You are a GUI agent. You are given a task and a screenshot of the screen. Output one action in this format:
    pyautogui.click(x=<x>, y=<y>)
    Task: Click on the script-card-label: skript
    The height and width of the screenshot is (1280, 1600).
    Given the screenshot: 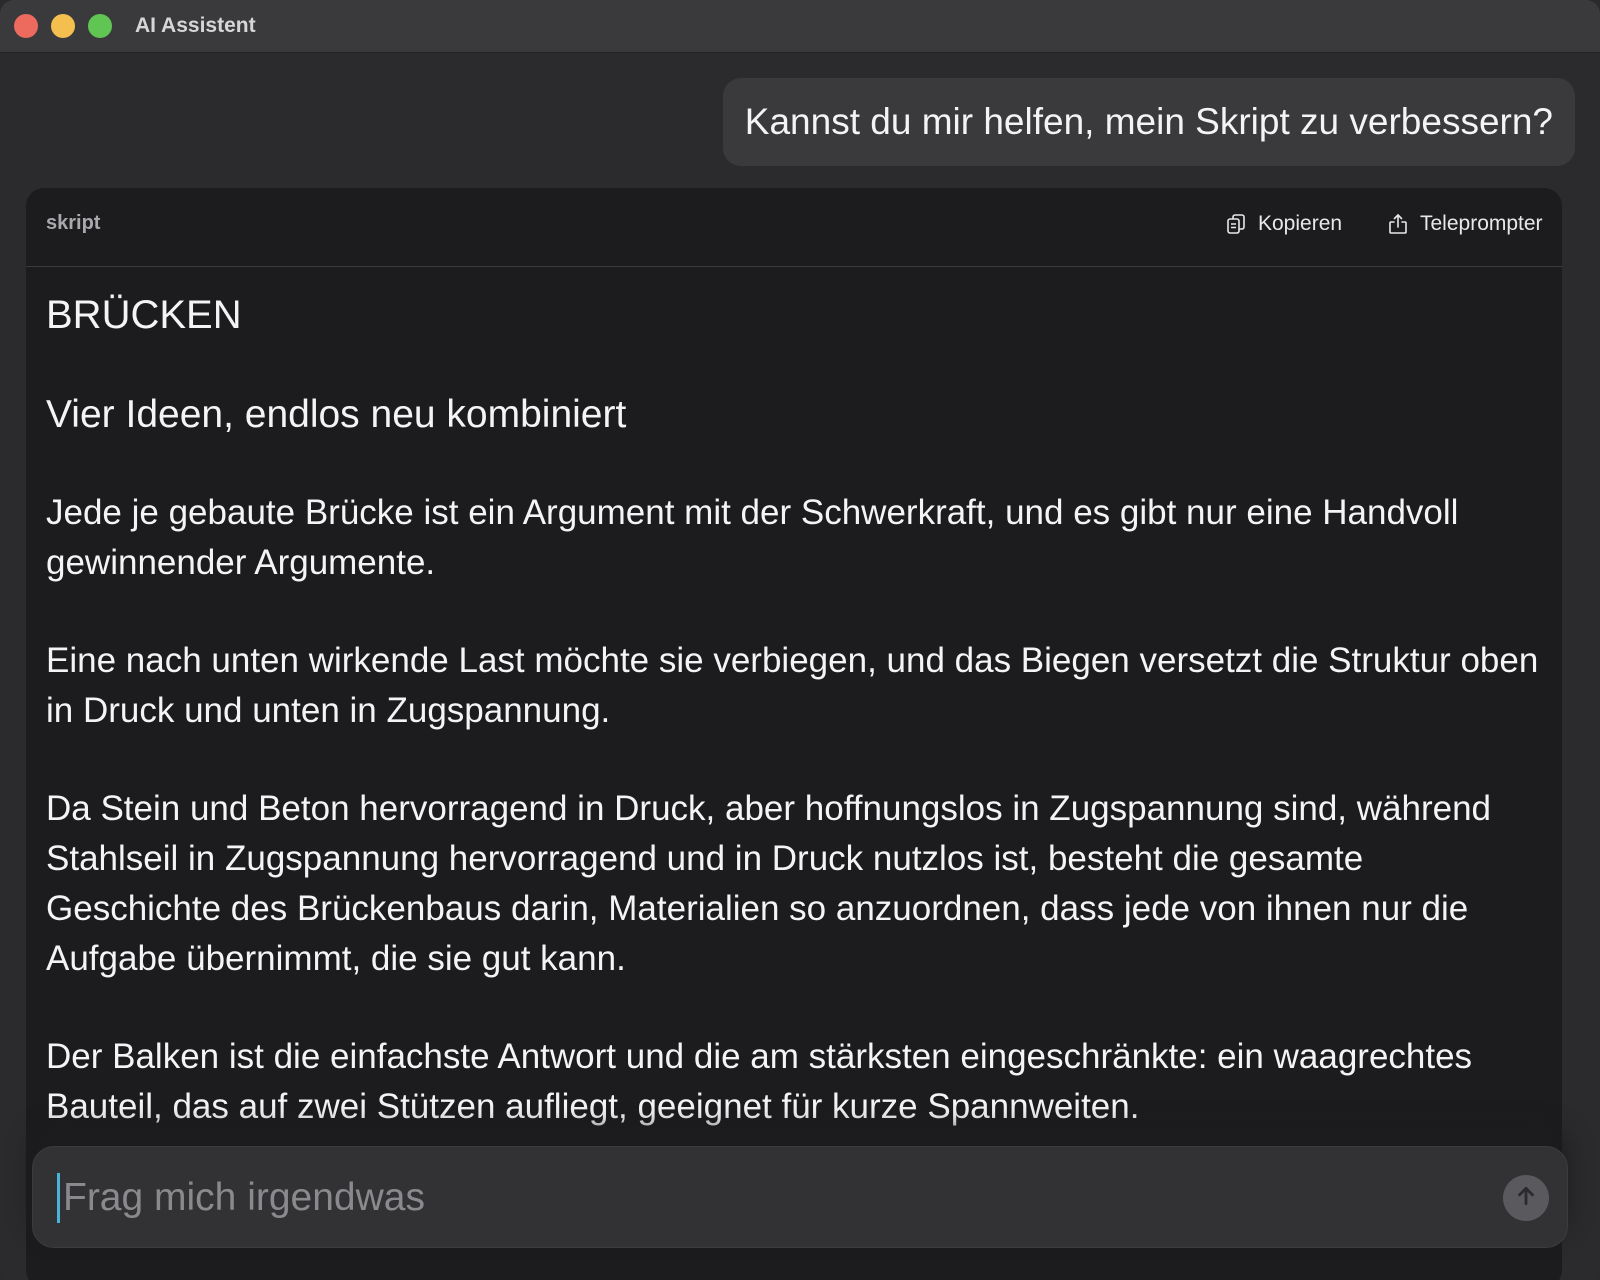 What is the action you would take?
    pyautogui.click(x=73, y=223)
    